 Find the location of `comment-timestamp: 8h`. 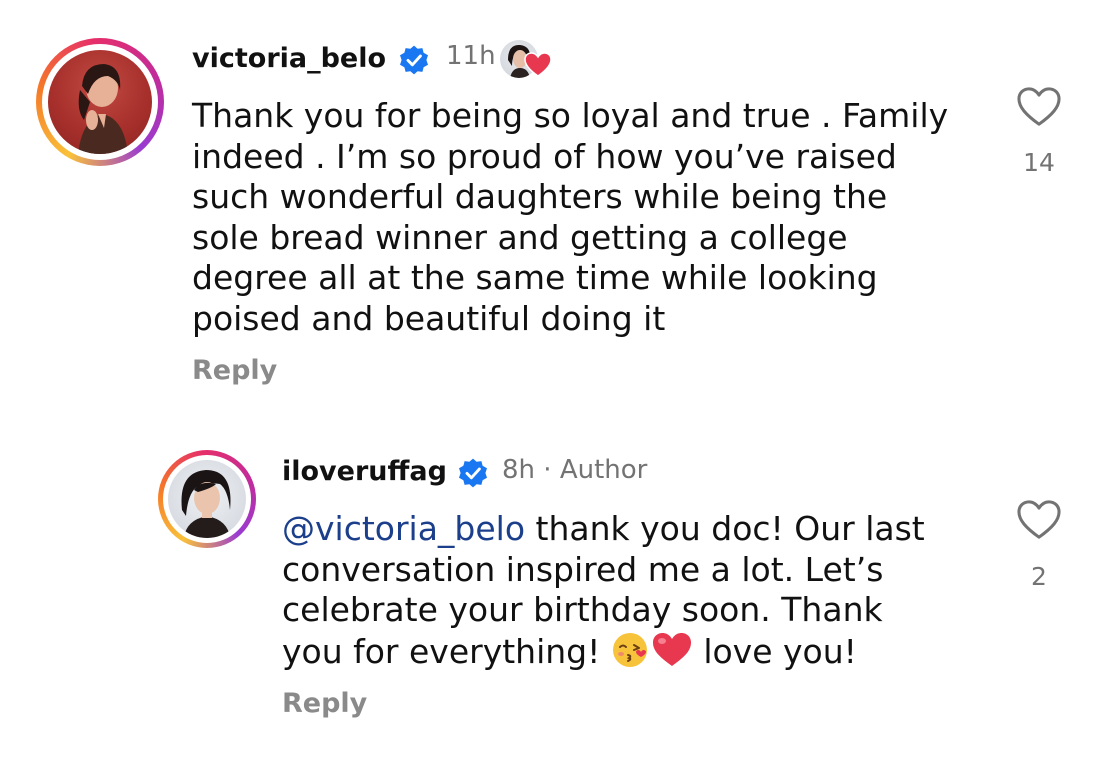

comment-timestamp: 8h is located at coordinates (519, 470).